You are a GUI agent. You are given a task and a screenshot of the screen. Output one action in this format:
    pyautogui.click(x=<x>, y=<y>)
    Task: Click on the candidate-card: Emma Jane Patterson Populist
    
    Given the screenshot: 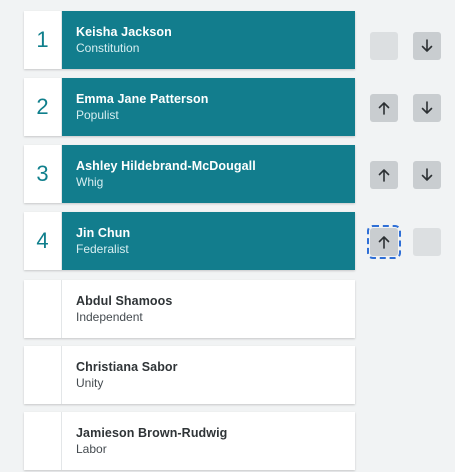 What is the action you would take?
    pyautogui.click(x=208, y=107)
    